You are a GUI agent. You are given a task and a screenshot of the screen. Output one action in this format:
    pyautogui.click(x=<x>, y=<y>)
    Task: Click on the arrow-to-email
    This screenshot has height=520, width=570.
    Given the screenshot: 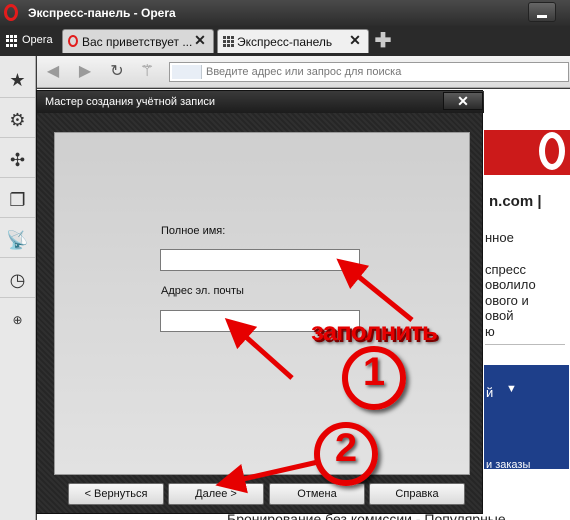 What is the action you would take?
    pyautogui.click(x=259, y=349)
    